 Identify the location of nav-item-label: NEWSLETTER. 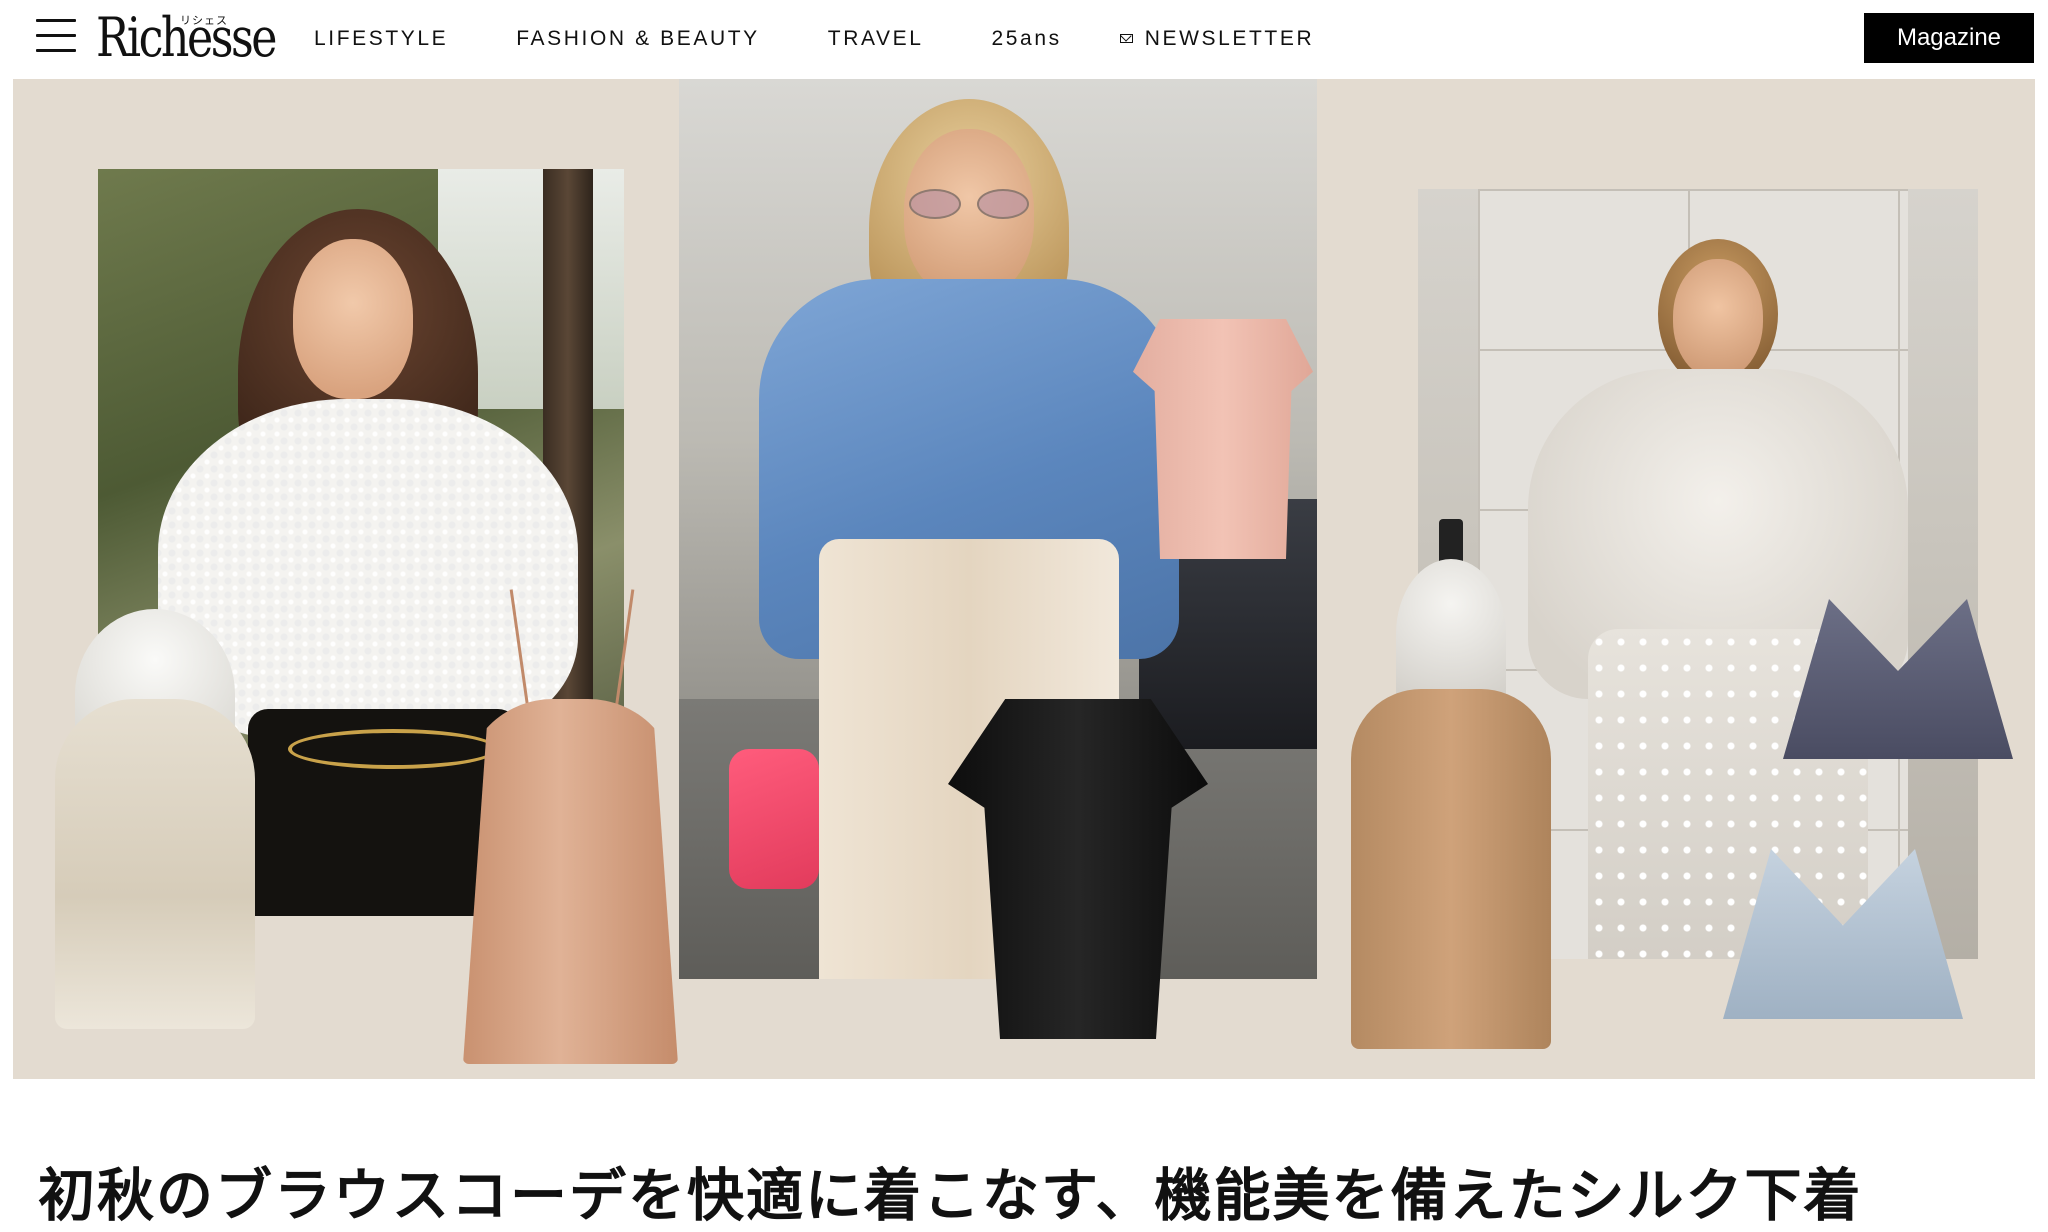
(1229, 38).